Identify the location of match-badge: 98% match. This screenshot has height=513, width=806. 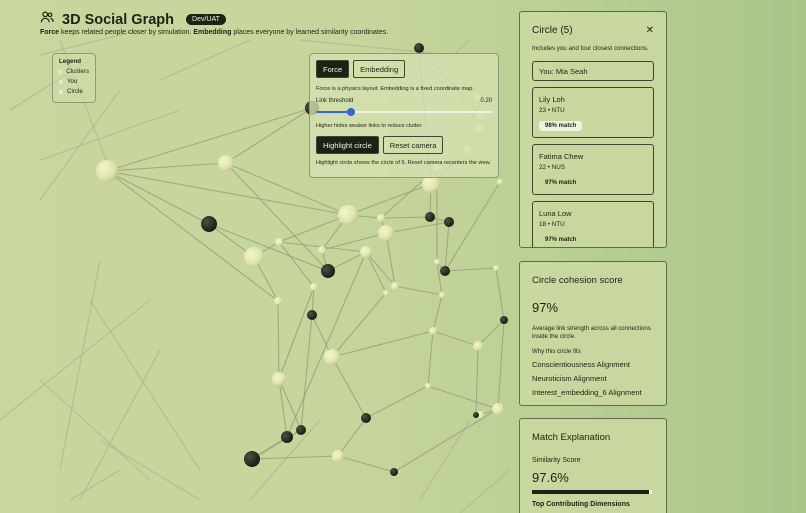
(561, 126).